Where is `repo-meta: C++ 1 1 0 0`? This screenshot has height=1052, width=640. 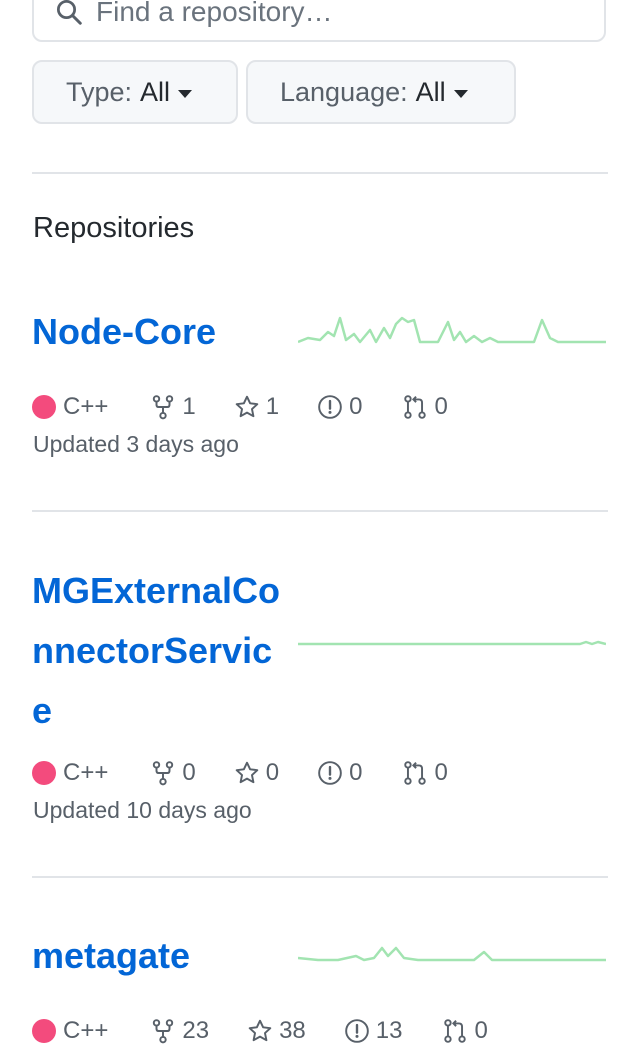 repo-meta: C++ 1 1 0 0 is located at coordinates (240, 407).